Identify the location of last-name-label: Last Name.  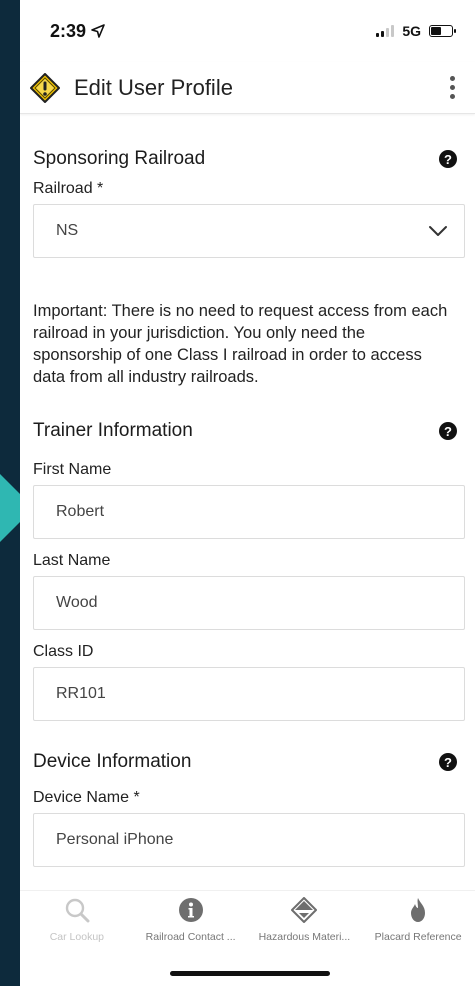
(72, 560).